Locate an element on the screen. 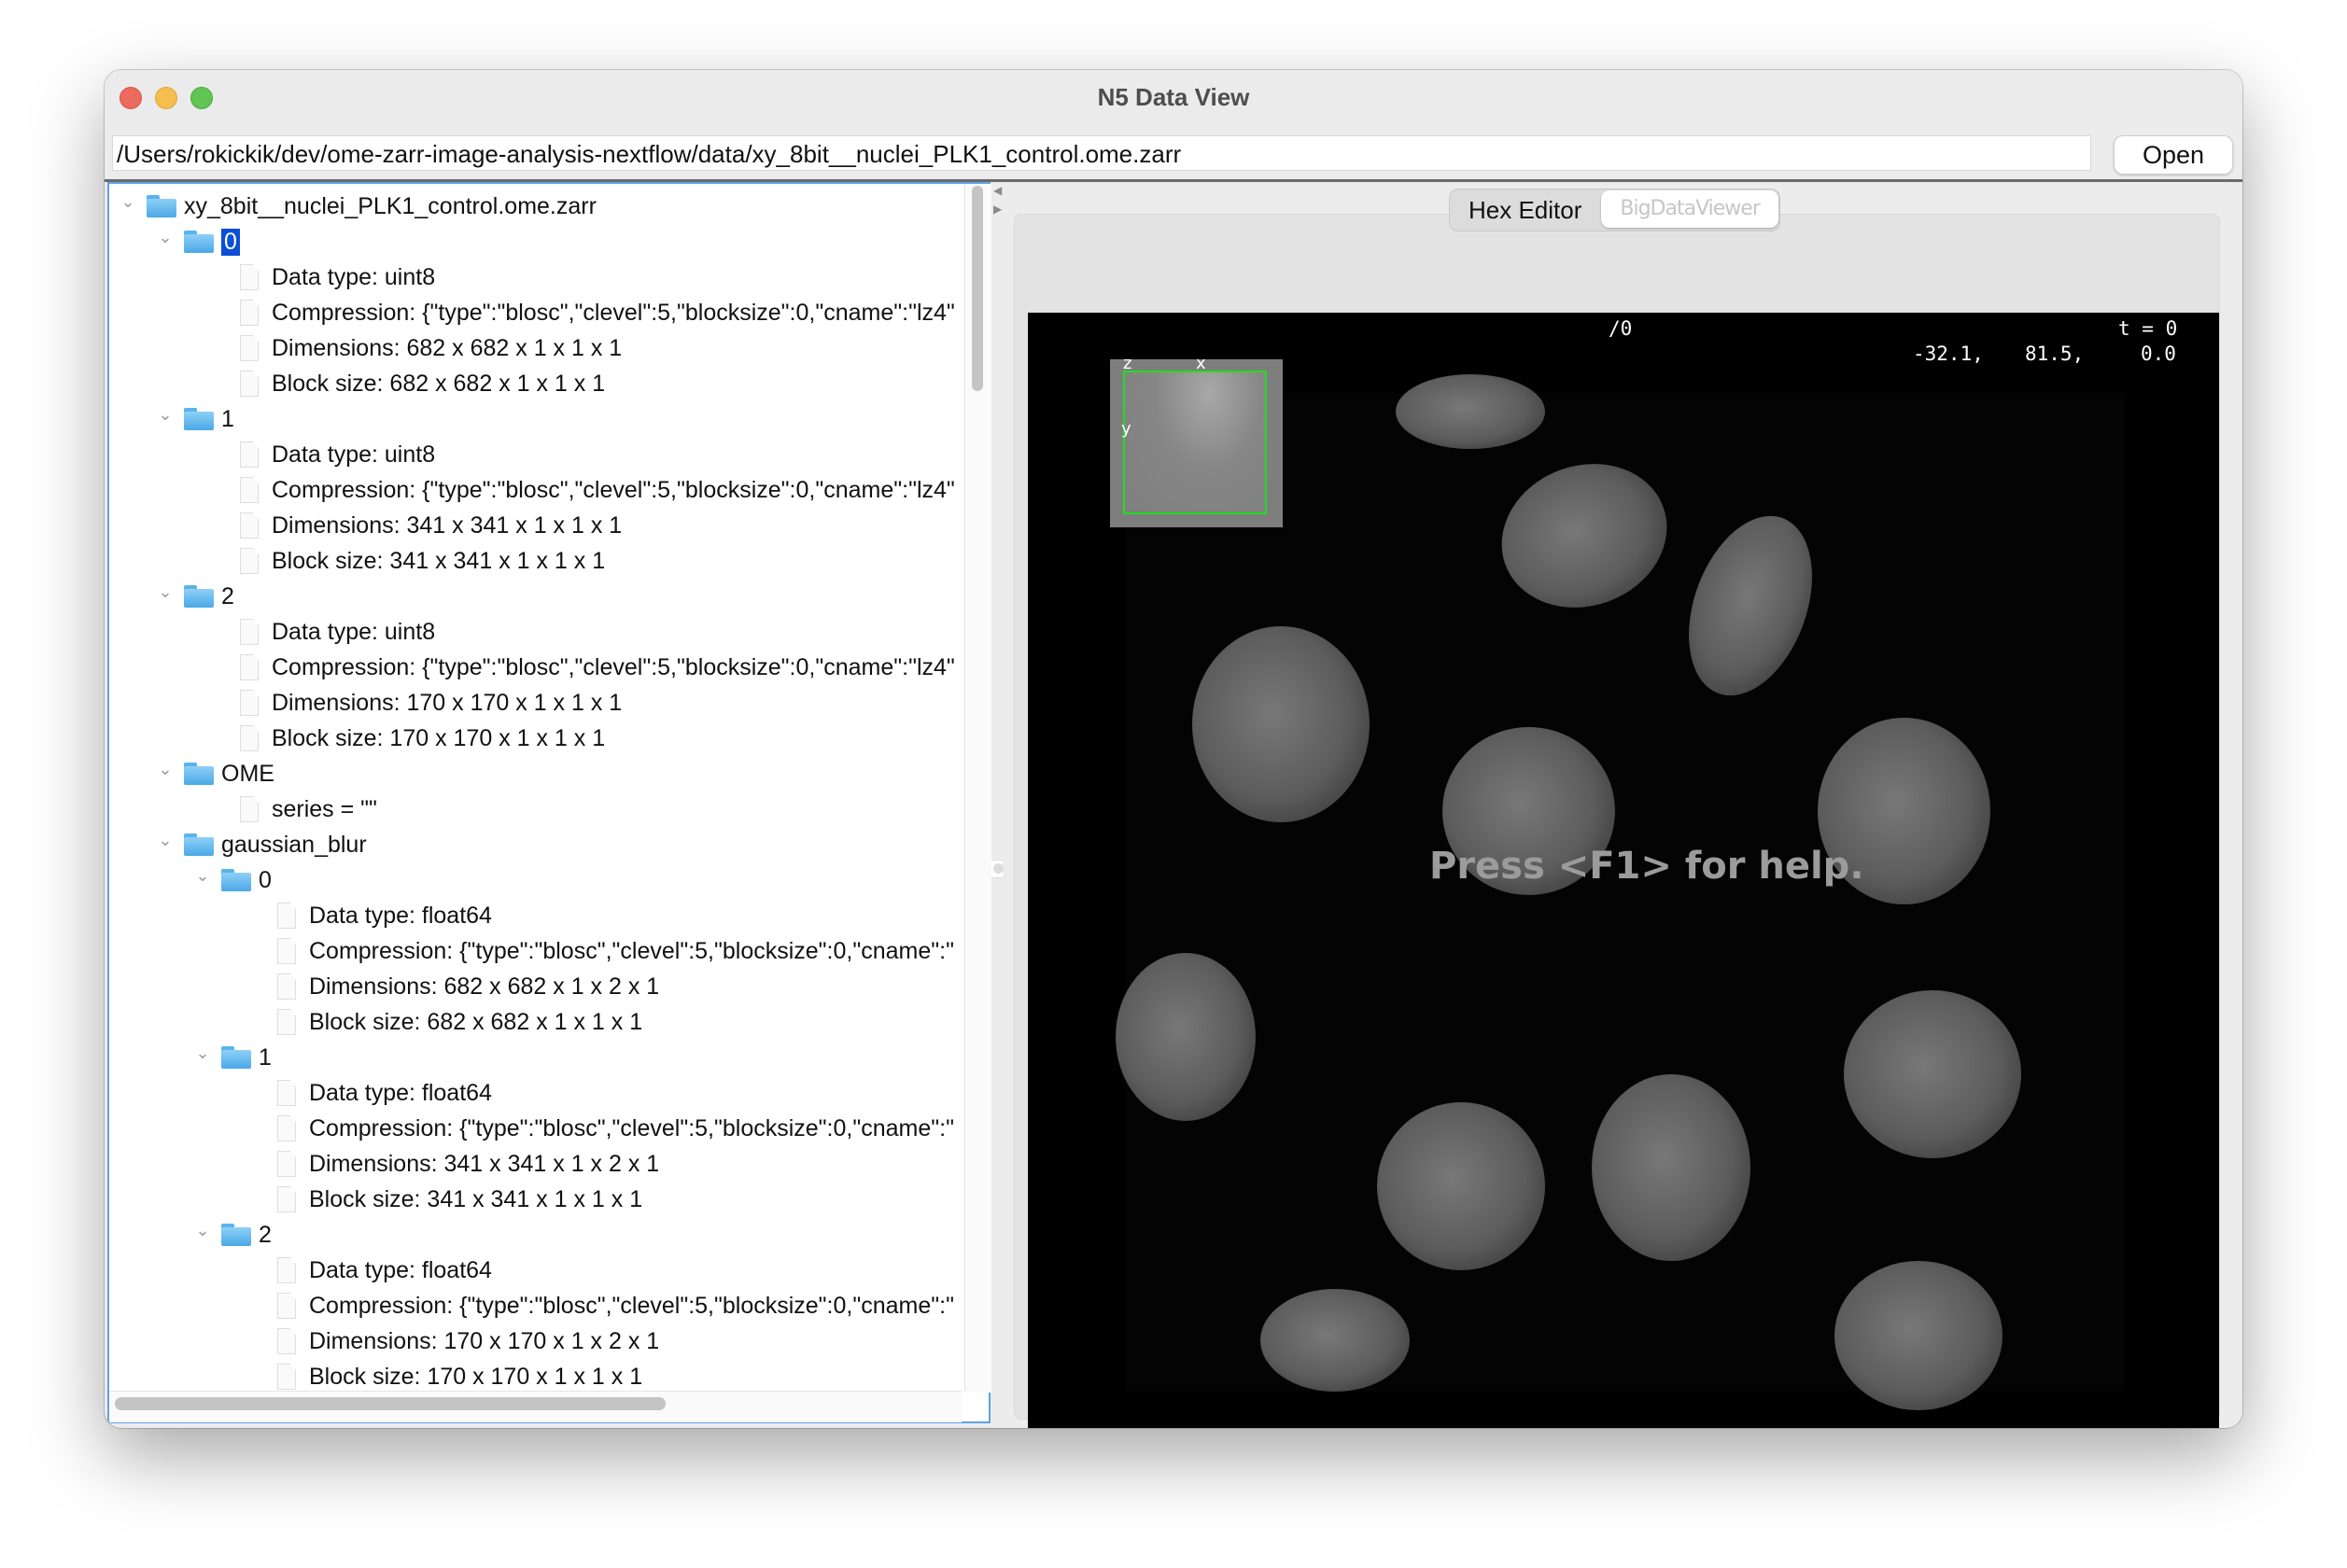 Image resolution: width=2347 pixels, height=1568 pixels. divider-handle is located at coordinates (998, 869).